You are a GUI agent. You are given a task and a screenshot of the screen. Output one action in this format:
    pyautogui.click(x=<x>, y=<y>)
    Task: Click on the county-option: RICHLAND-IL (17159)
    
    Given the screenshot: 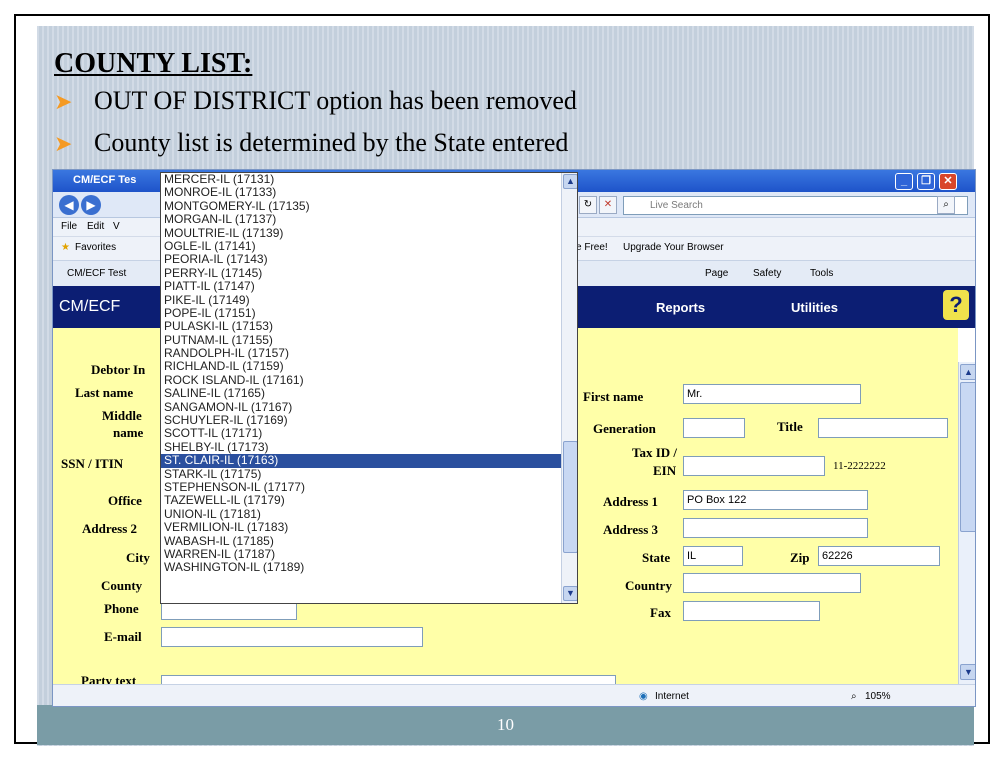 What is the action you would take?
    pyautogui.click(x=361, y=367)
    